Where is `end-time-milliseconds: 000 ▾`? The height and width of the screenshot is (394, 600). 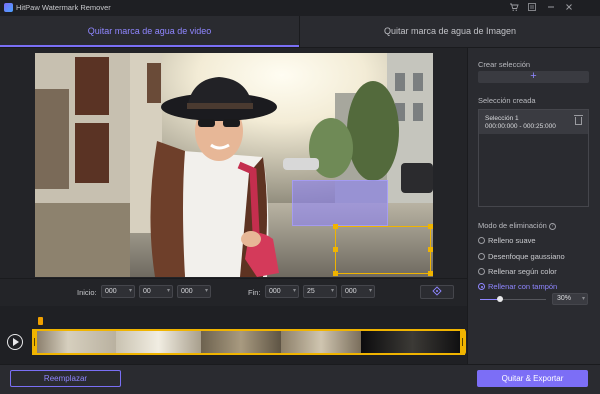
end-time-milliseconds: 000 ▾ is located at coordinates (358, 291).